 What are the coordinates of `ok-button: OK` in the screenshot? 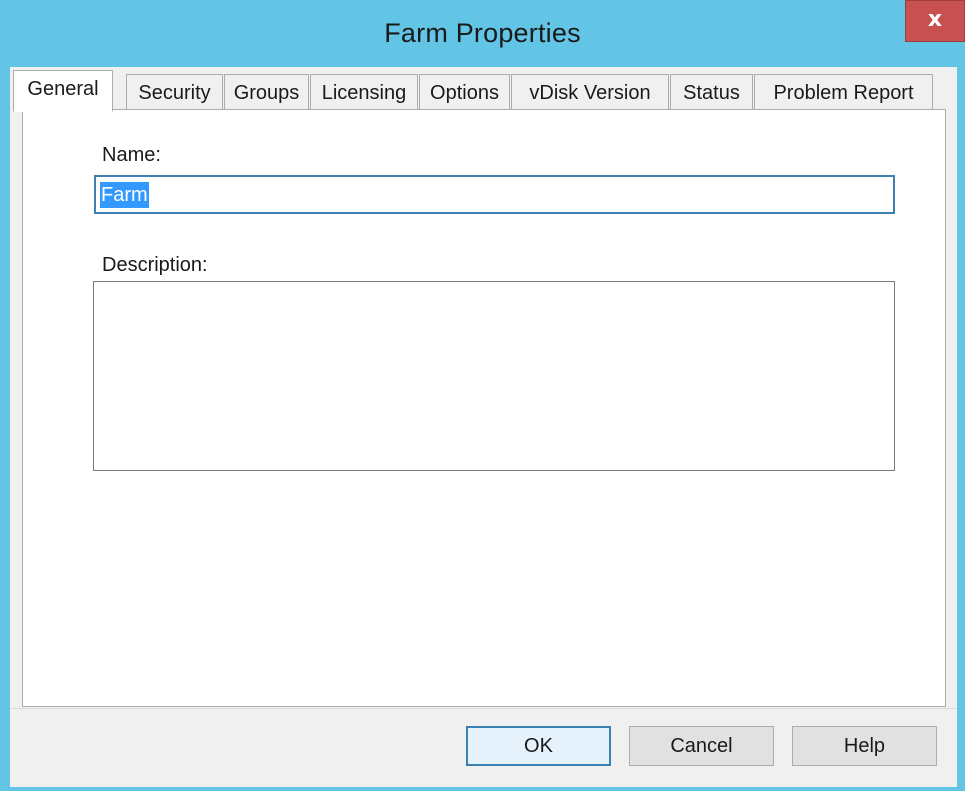 It's located at (538, 746).